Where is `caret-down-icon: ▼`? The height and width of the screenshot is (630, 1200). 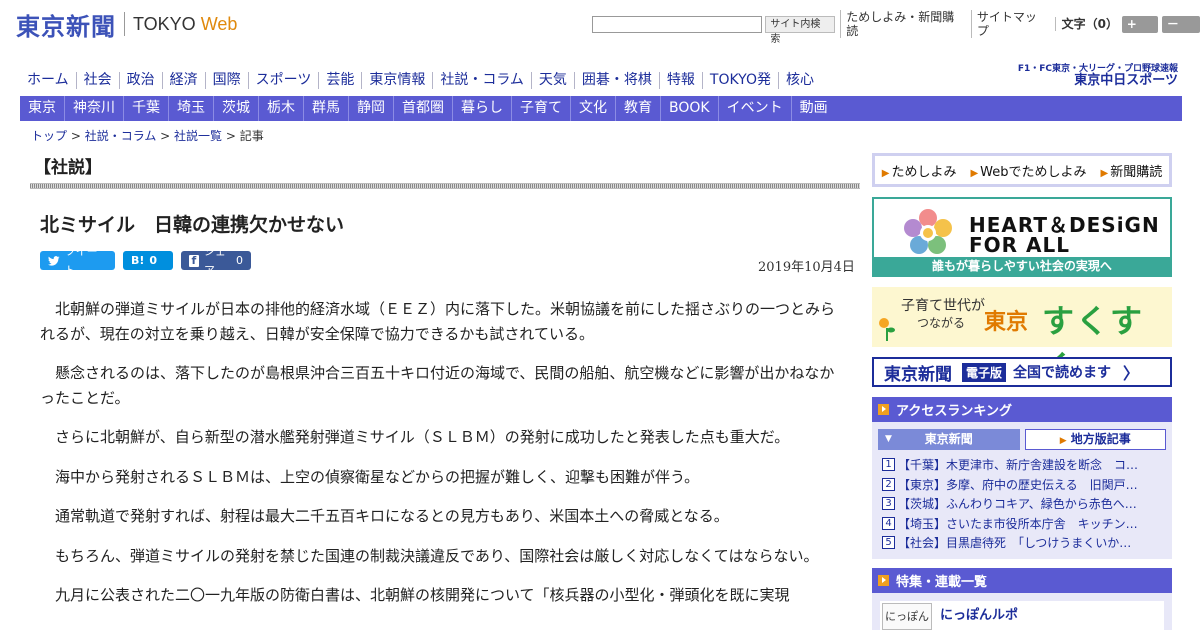
caret-down-icon: ▼ is located at coordinates (888, 439).